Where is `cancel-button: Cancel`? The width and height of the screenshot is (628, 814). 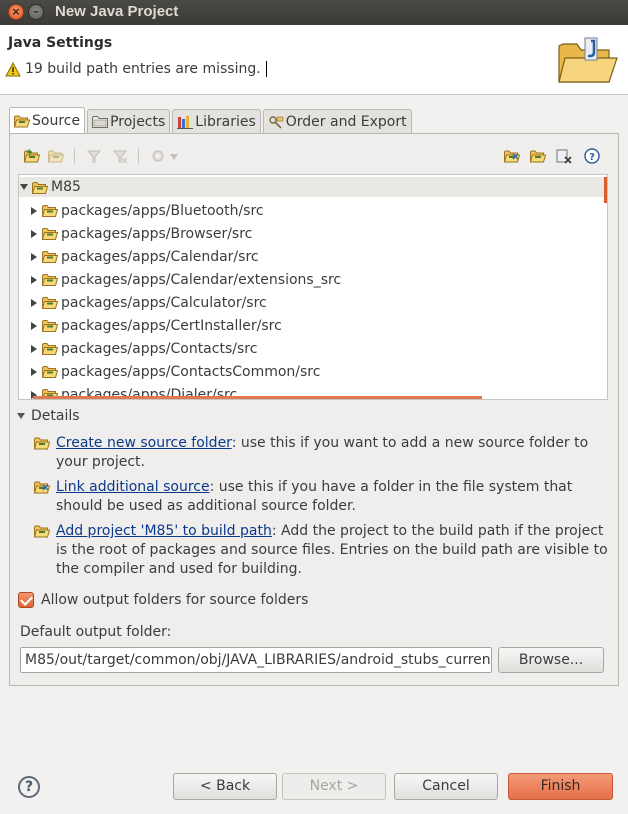 cancel-button: Cancel is located at coordinates (446, 786).